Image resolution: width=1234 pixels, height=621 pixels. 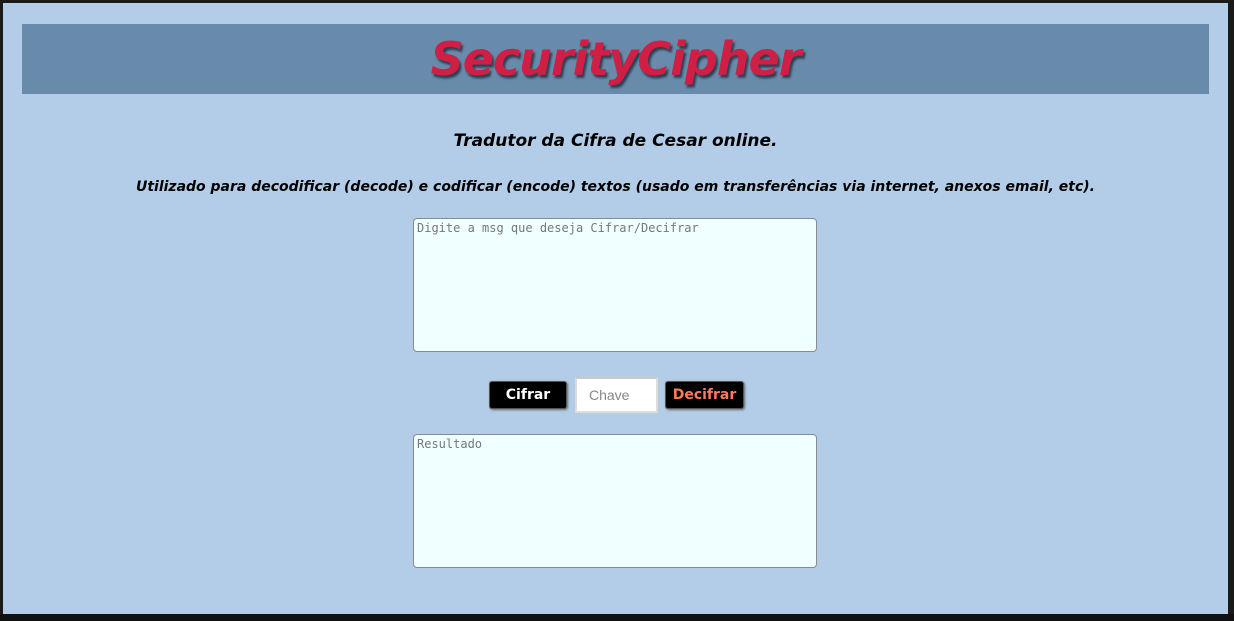 I want to click on site-logo-title: SecurityCipher, so click(x=616, y=59).